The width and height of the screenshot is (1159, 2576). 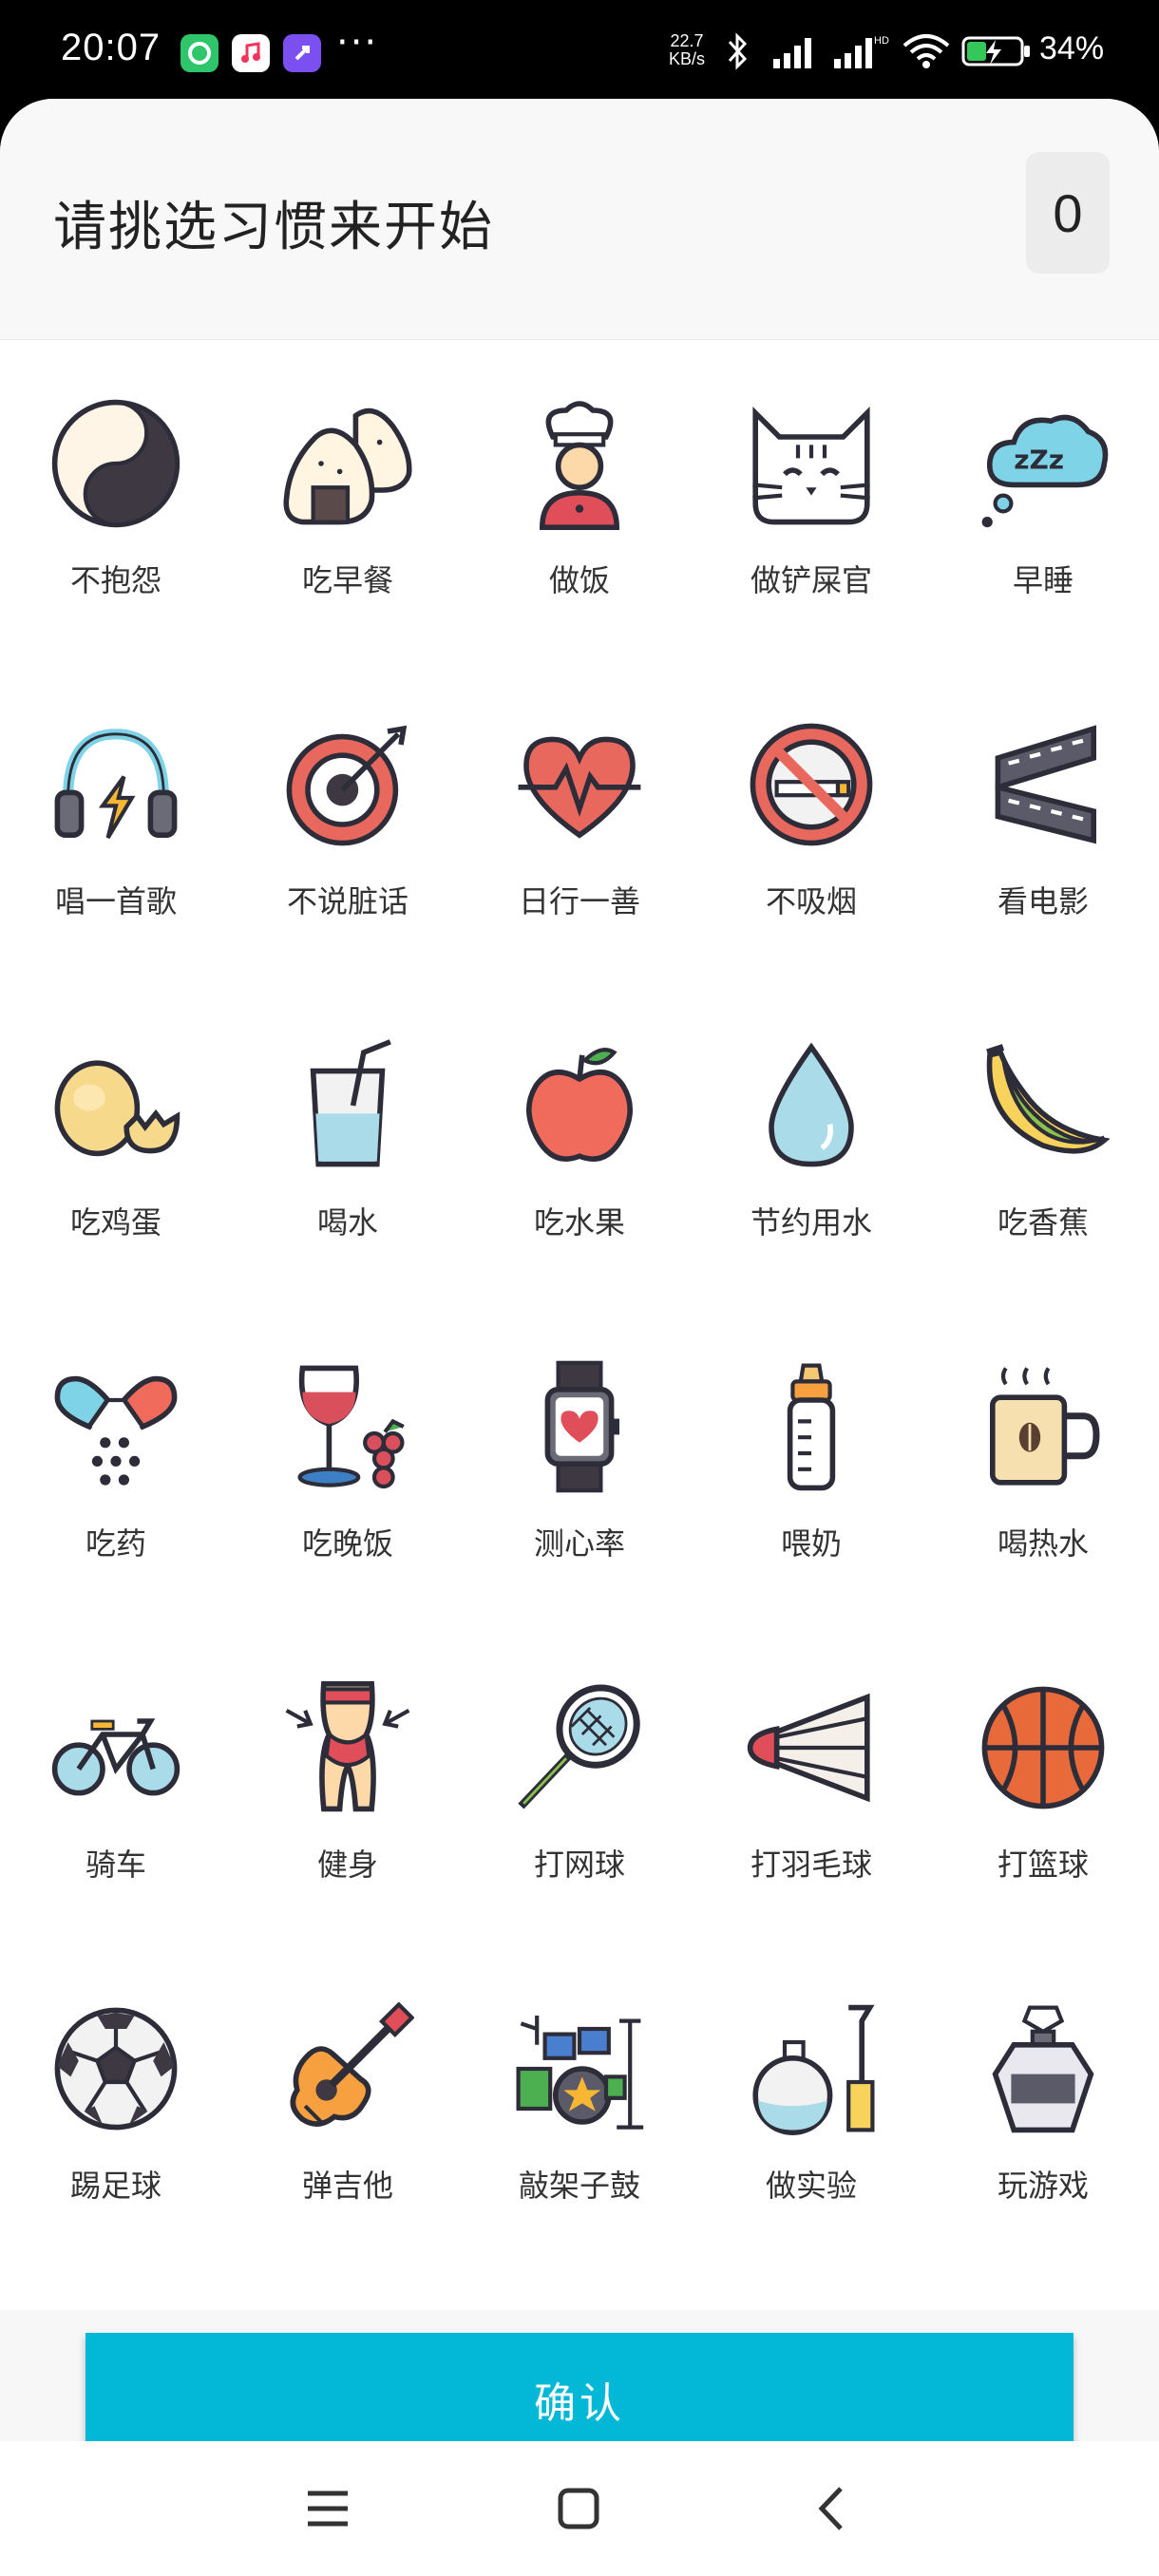 I want to click on perfume-bottle-icon, so click(x=1043, y=2069).